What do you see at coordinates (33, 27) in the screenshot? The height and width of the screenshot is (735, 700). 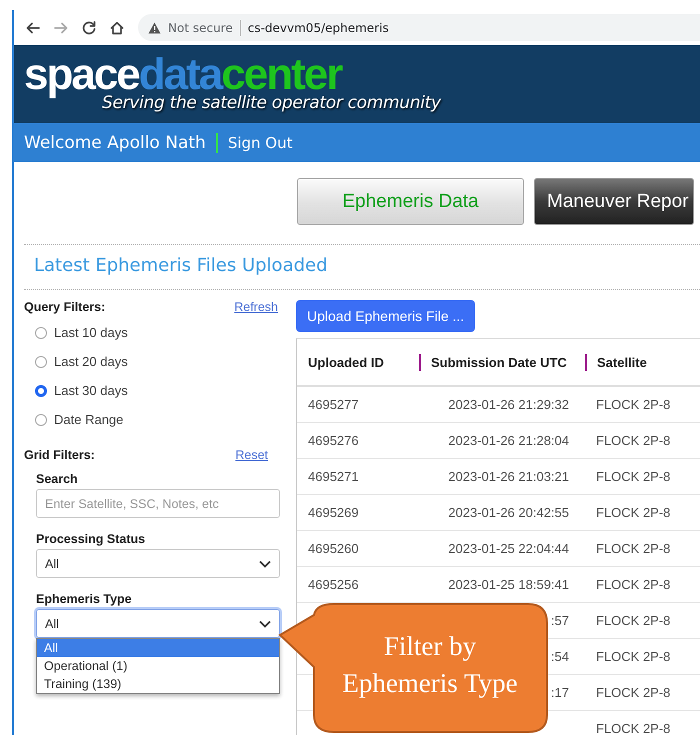 I see `back-arrow-icon` at bounding box center [33, 27].